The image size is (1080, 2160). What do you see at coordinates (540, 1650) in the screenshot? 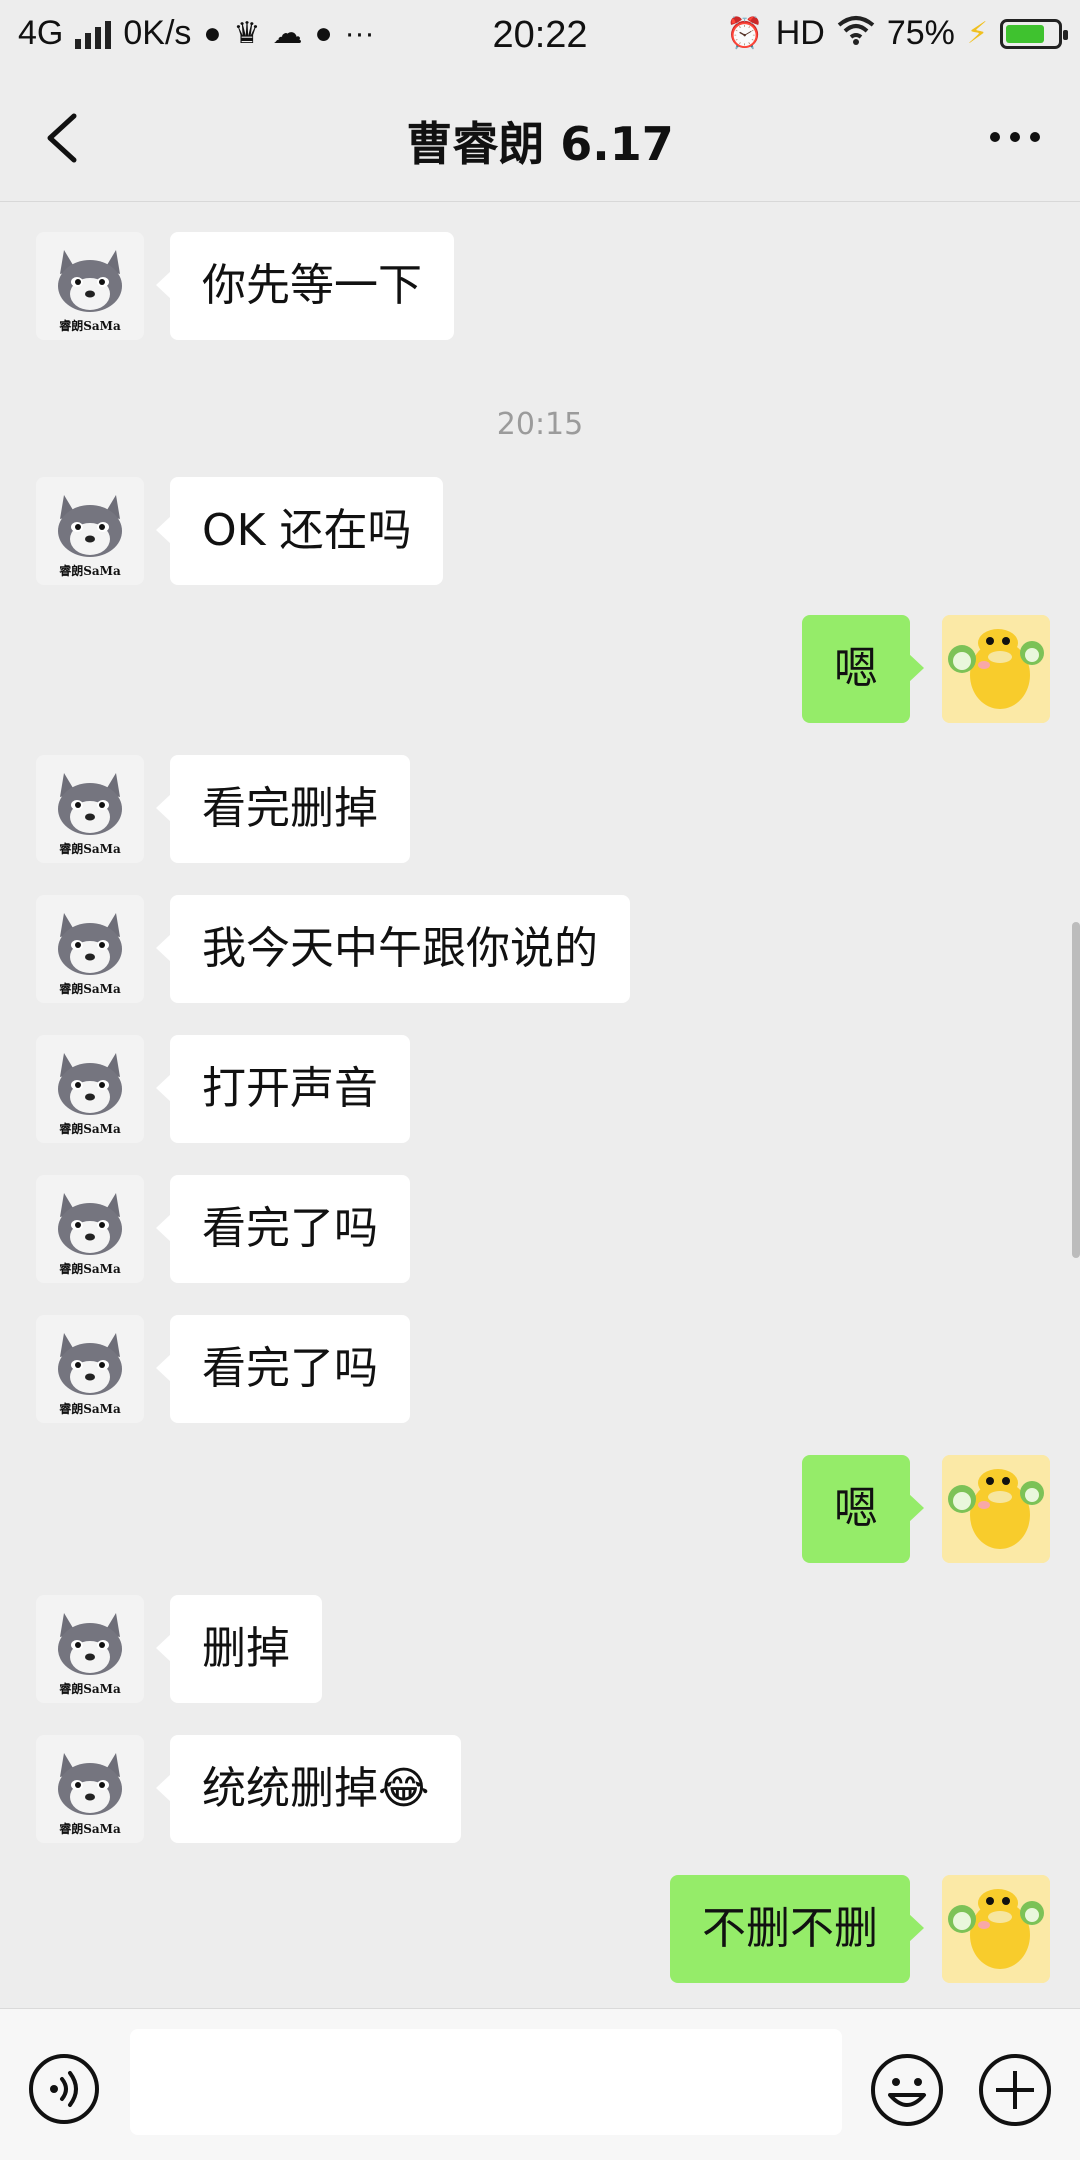
I see `incoming-message-row: 睿朗SaMa 删掉` at bounding box center [540, 1650].